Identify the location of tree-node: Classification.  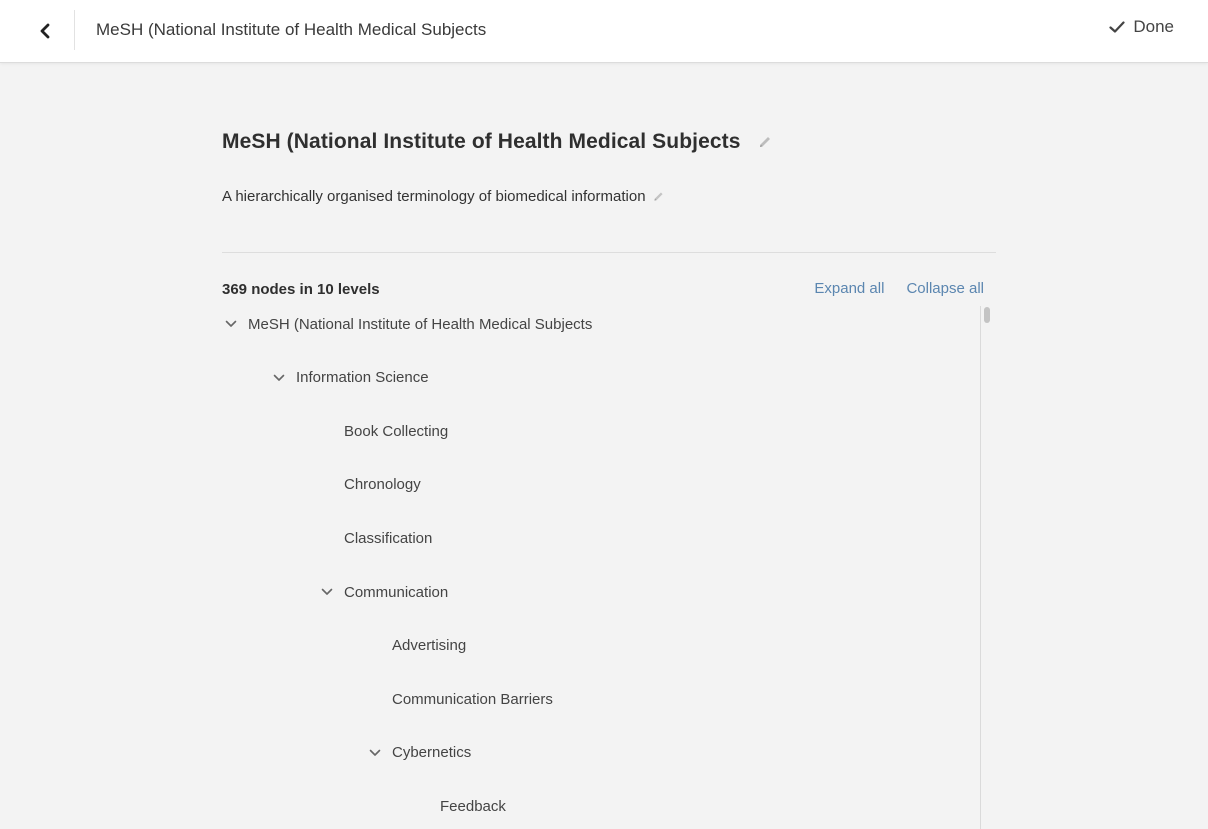
(388, 538).